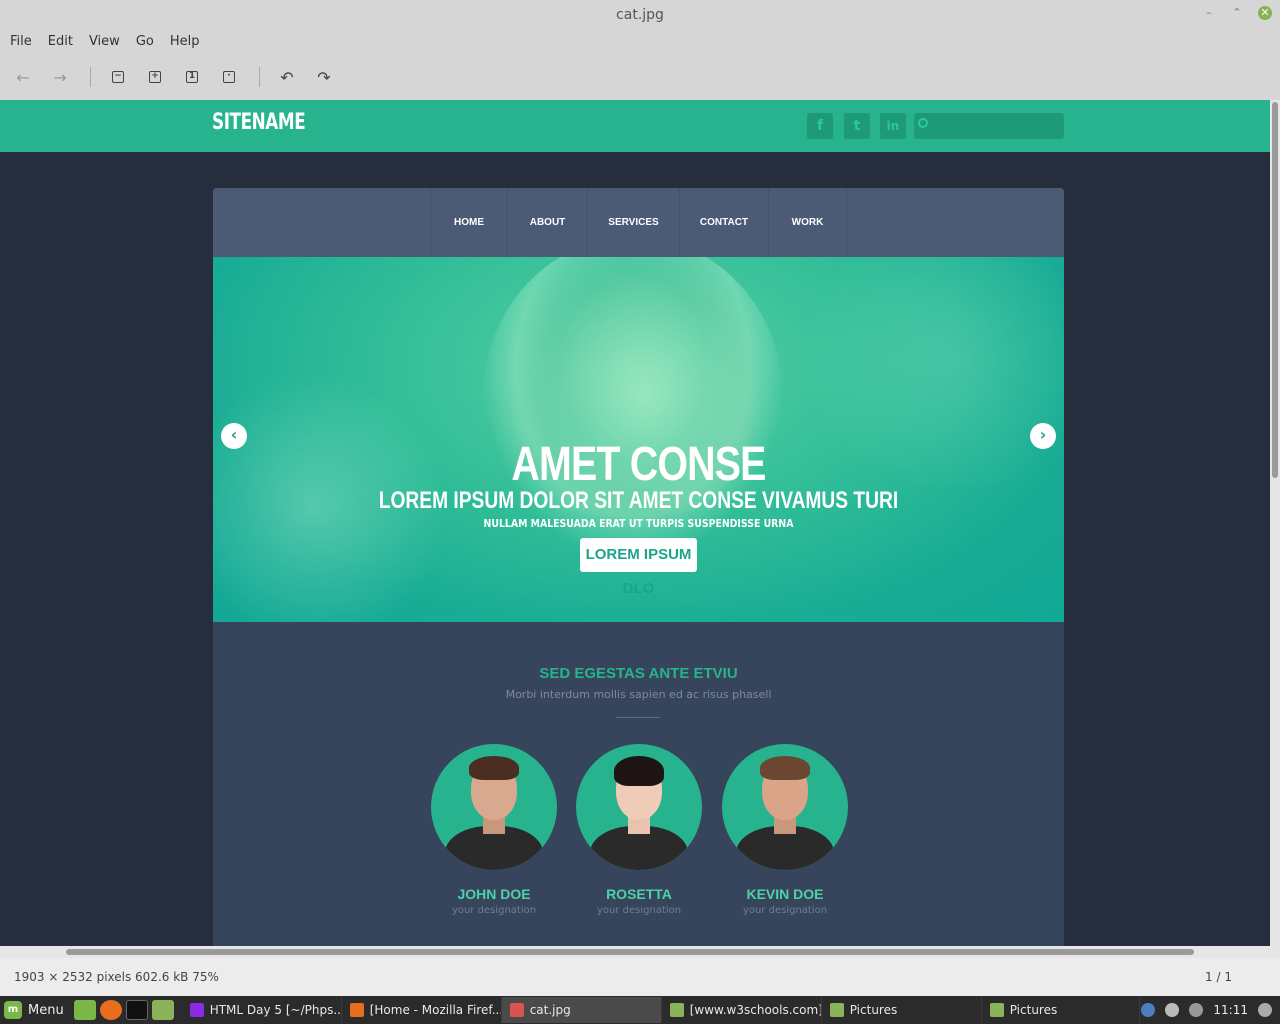 Image resolution: width=1280 pixels, height=1024 pixels. What do you see at coordinates (469, 222) in the screenshot?
I see `site-nav-home: HOME` at bounding box center [469, 222].